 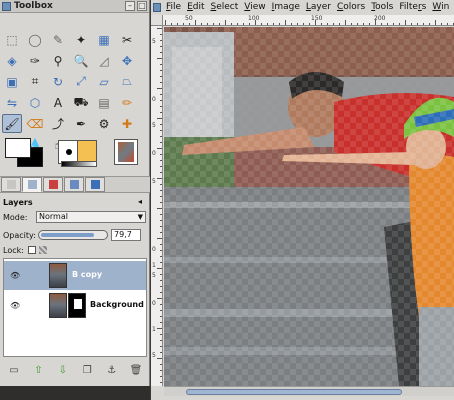 What do you see at coordinates (294, 392) in the screenshot?
I see `scrollbar-thumb` at bounding box center [294, 392].